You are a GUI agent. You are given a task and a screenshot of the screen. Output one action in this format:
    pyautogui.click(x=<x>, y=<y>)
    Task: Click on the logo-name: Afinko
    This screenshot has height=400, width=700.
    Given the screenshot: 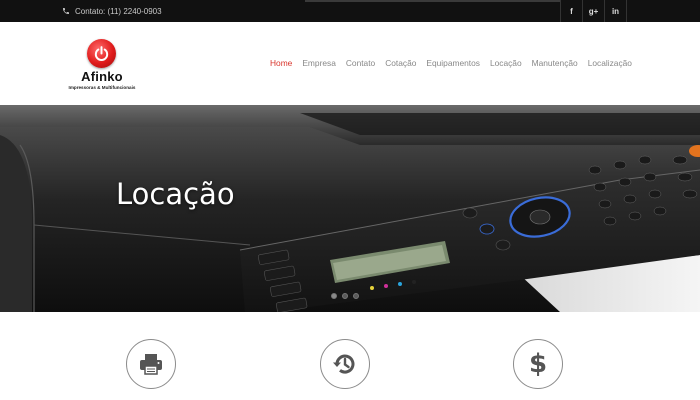 What is the action you would take?
    pyautogui.click(x=102, y=76)
    